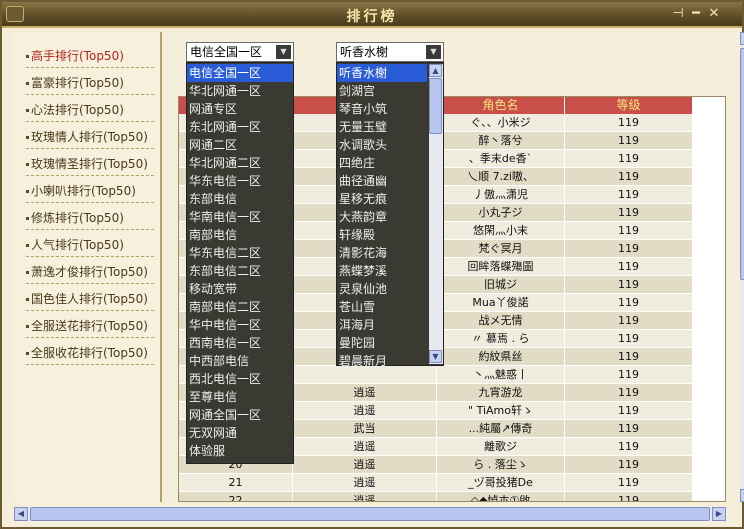 Image resolution: width=744 pixels, height=529 pixels. Describe the element at coordinates (382, 235) in the screenshot. I see `dropdown-option: 轩缘殿` at that location.